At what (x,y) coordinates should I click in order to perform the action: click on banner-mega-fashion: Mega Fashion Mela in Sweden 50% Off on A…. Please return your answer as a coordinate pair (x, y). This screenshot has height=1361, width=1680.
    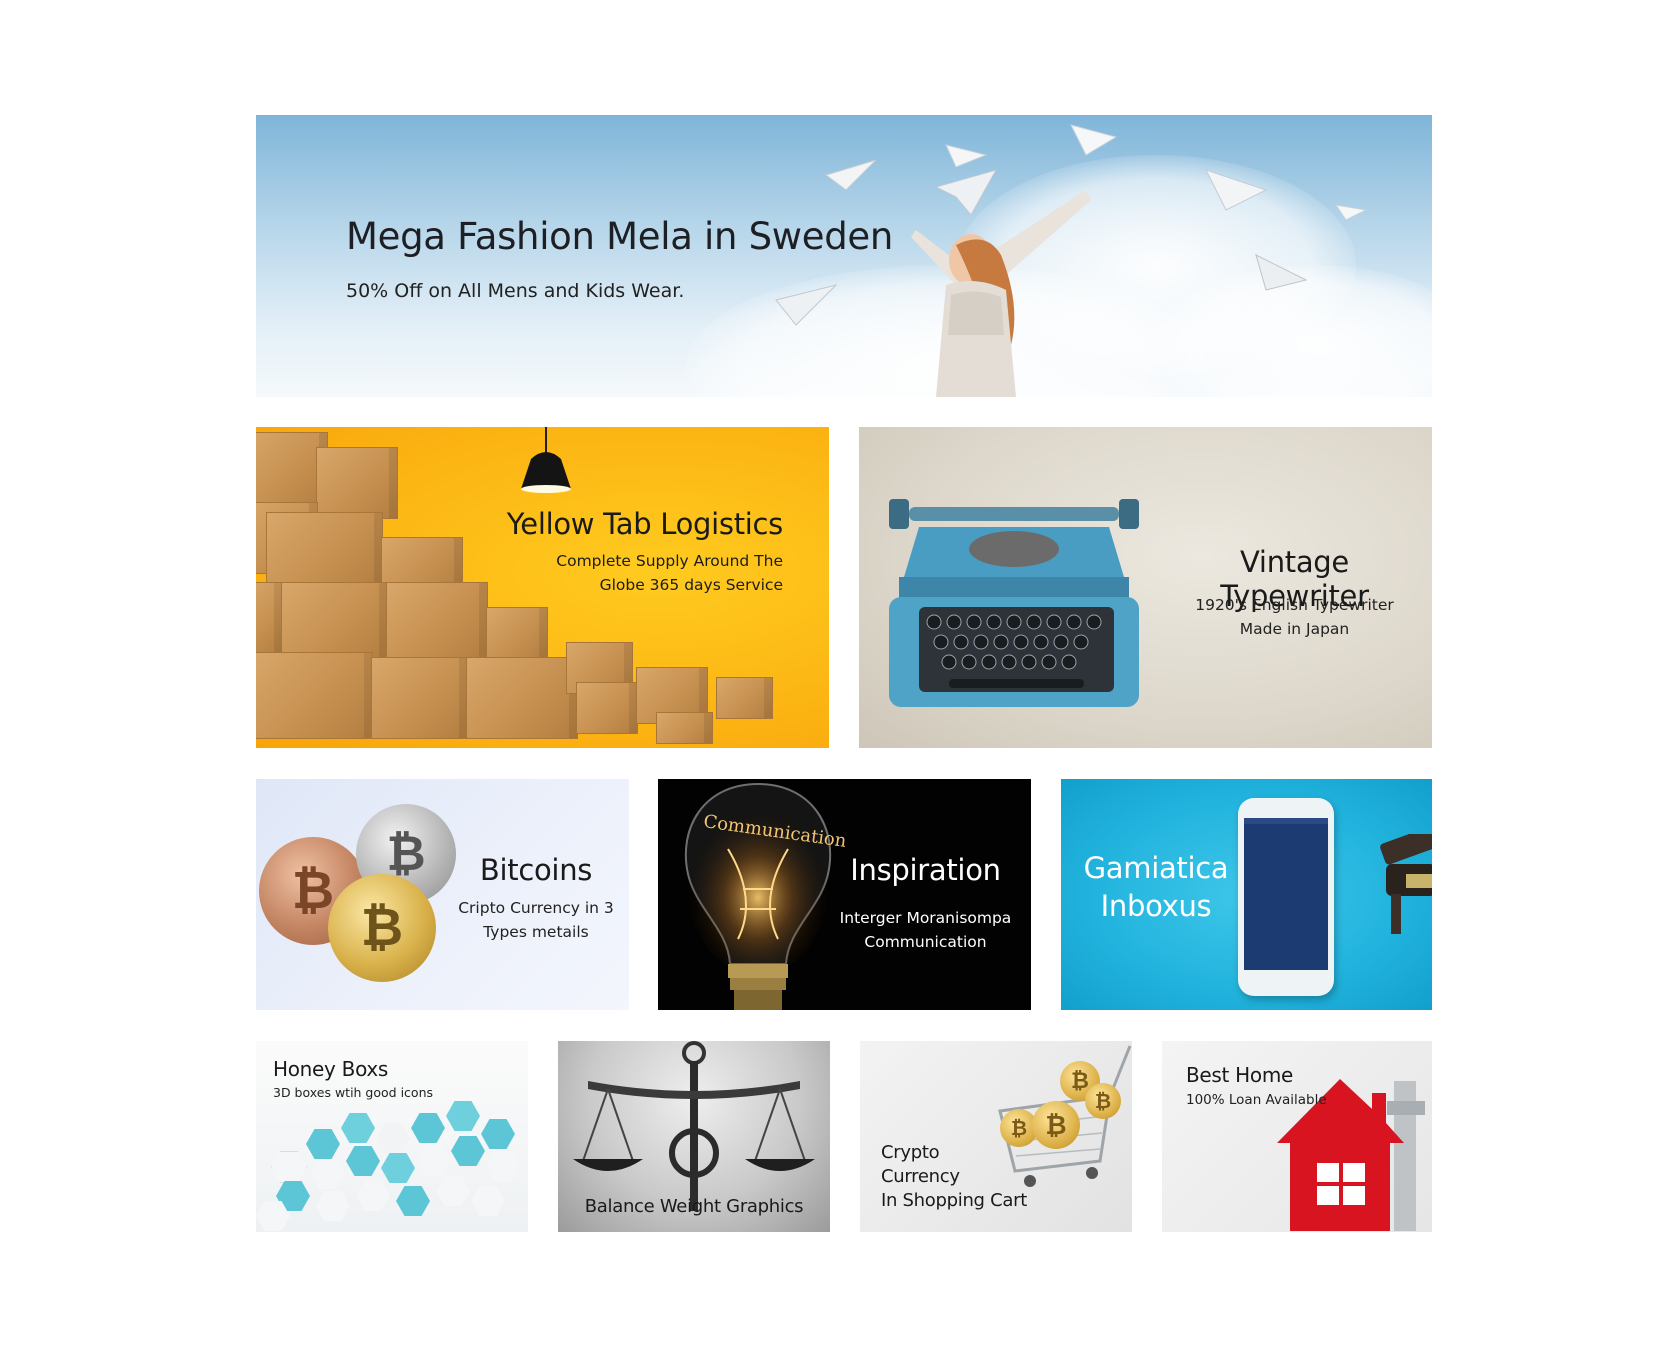
    Looking at the image, I should click on (844, 256).